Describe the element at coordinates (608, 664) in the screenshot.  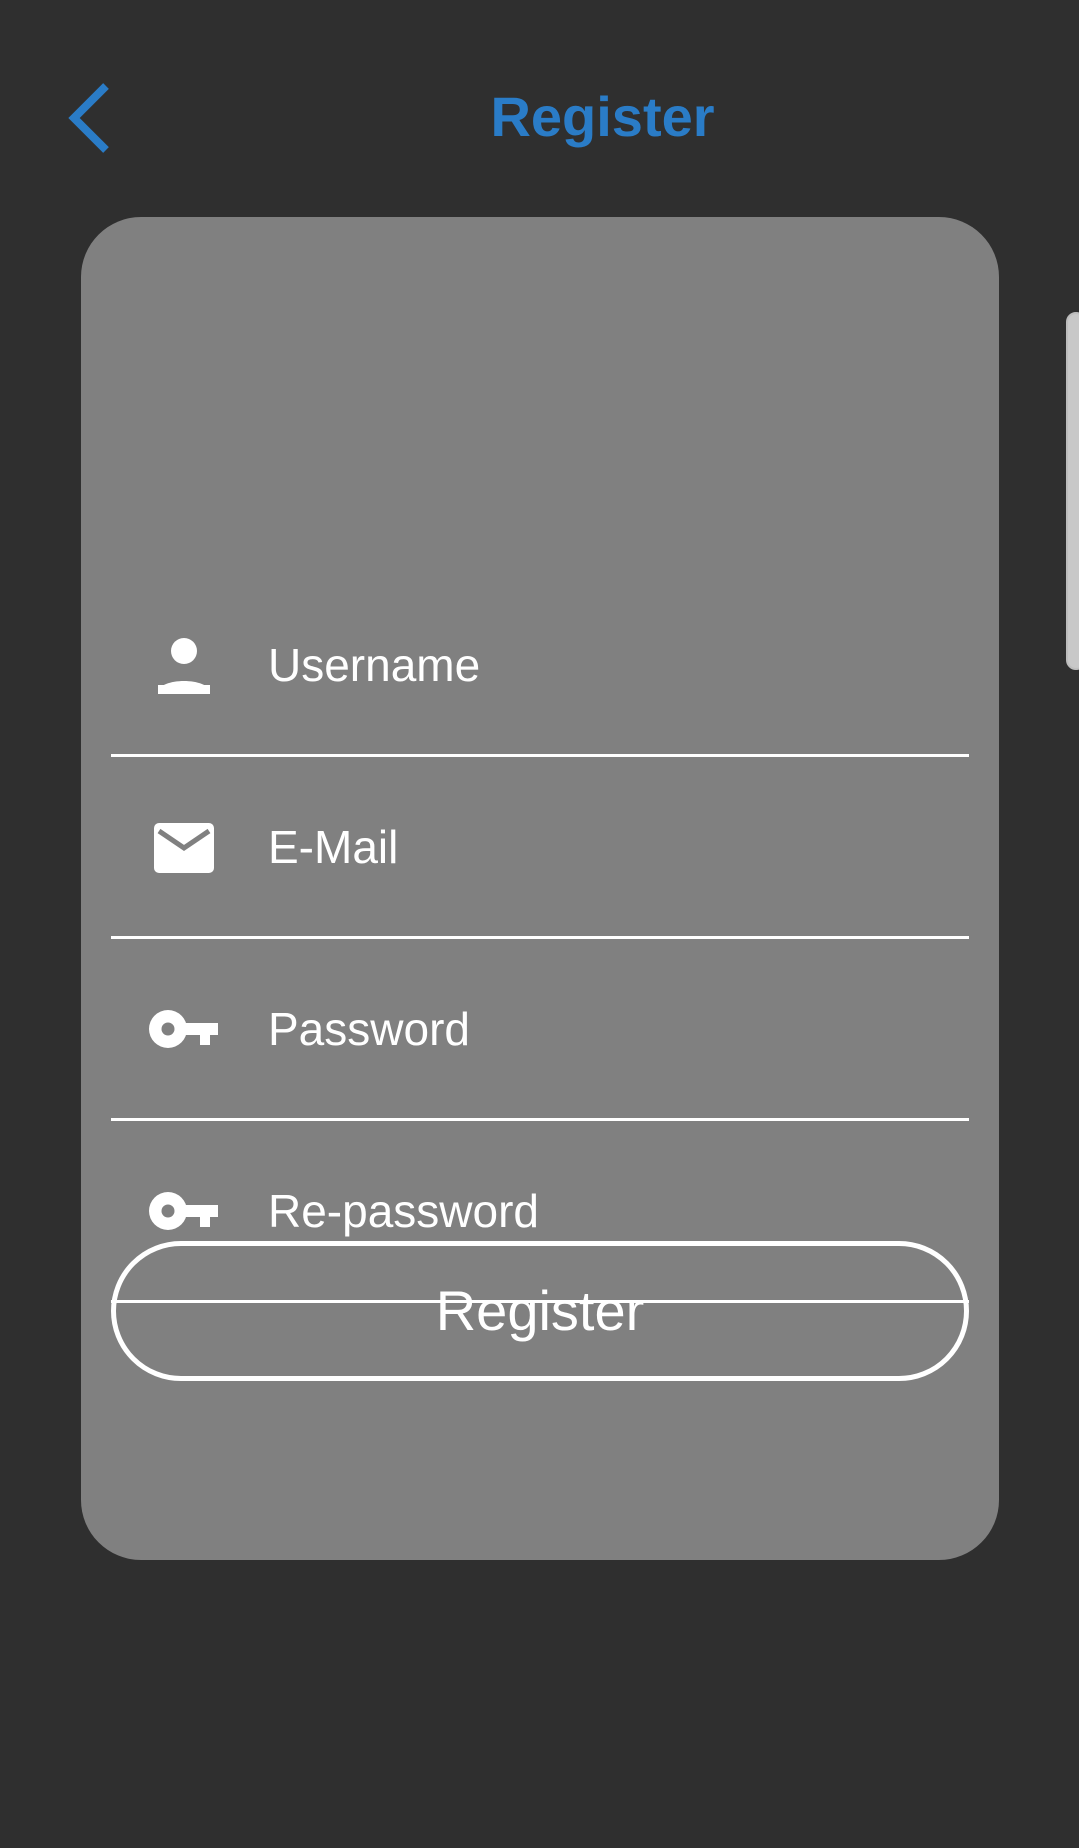
I see `username-input` at that location.